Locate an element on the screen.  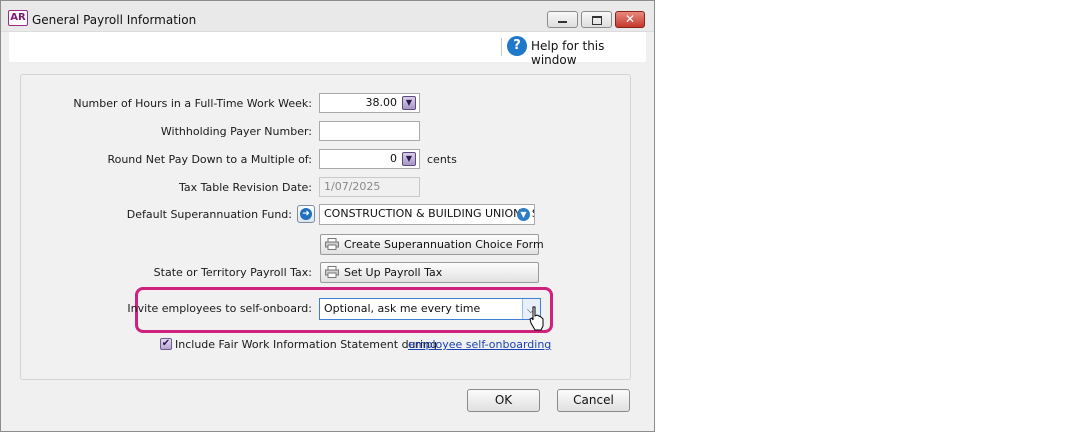
minimize-icon is located at coordinates (562, 22).